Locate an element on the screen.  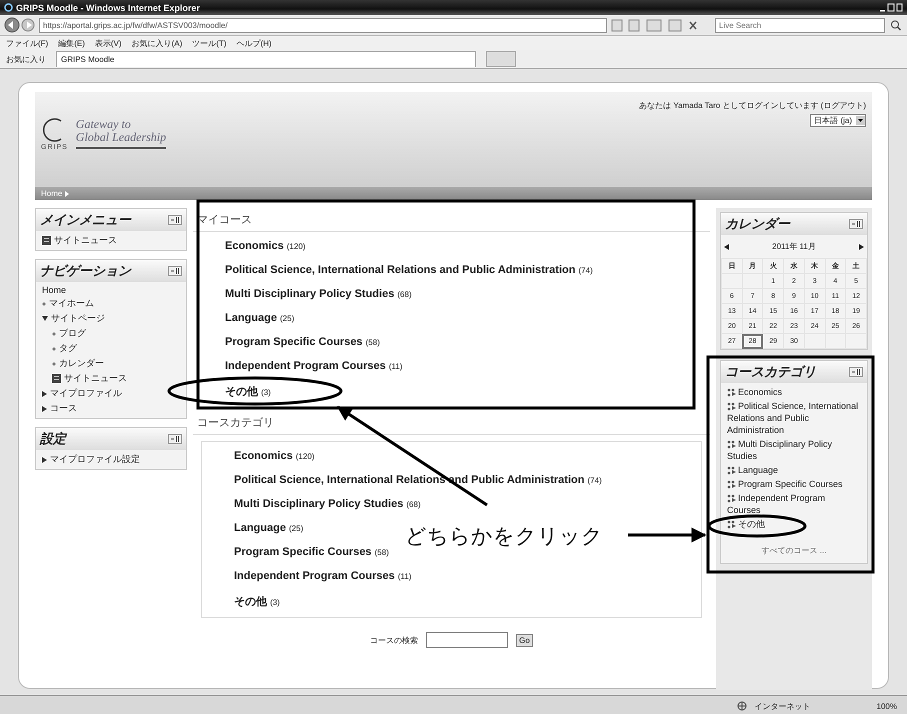
calendar-month: 2011年 11月 is located at coordinates (794, 246).